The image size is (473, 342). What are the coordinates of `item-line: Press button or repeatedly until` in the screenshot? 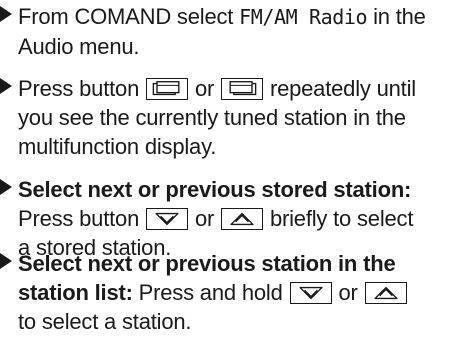 It's located at (245, 88).